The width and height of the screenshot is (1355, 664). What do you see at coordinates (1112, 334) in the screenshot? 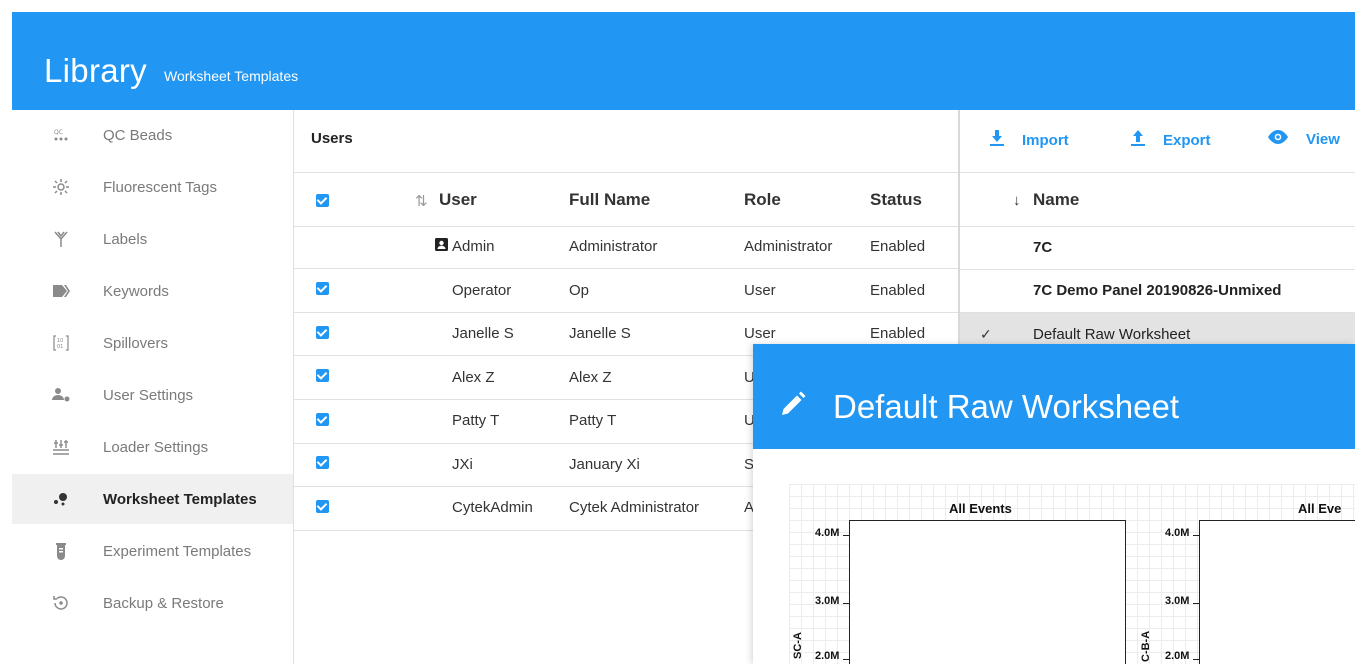
I see `template-name: Default Raw Worksheet` at bounding box center [1112, 334].